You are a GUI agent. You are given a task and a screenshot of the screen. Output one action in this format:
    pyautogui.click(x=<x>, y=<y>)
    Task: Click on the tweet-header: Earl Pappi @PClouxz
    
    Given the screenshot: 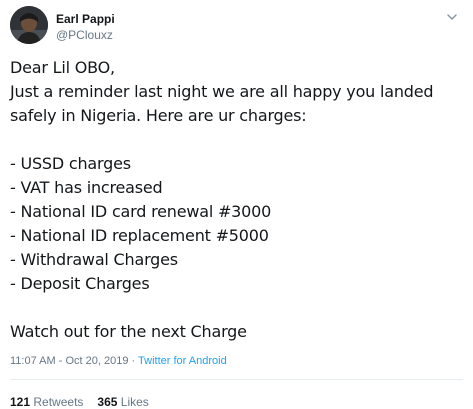 What is the action you would take?
    pyautogui.click(x=236, y=26)
    